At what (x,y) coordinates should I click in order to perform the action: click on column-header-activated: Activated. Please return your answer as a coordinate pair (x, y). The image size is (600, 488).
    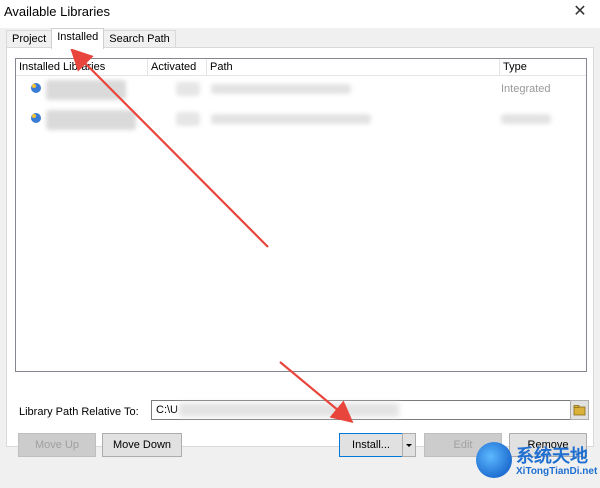
    Looking at the image, I should click on (177, 67).